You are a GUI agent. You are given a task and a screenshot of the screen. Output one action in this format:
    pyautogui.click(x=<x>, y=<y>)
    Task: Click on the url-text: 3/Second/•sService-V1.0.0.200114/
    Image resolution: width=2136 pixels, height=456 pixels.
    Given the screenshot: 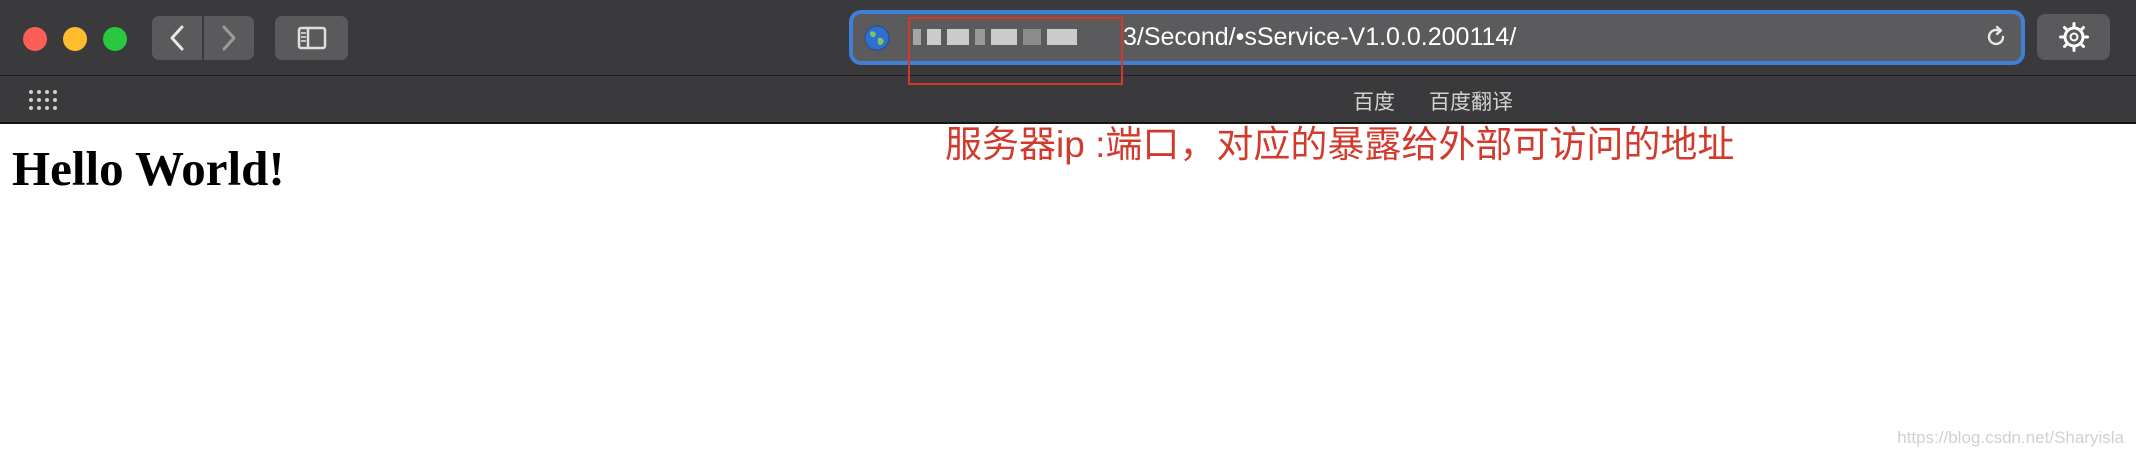 What is the action you would take?
    pyautogui.click(x=1320, y=37)
    